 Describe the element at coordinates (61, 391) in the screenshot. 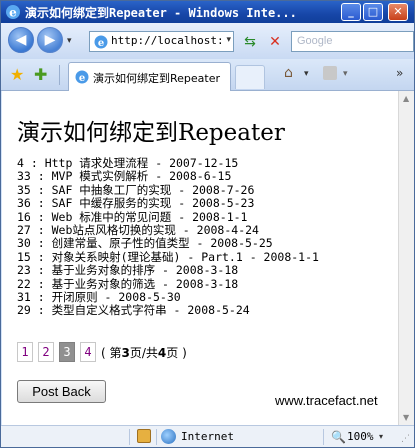

I see `post-back-button: Post Back` at that location.